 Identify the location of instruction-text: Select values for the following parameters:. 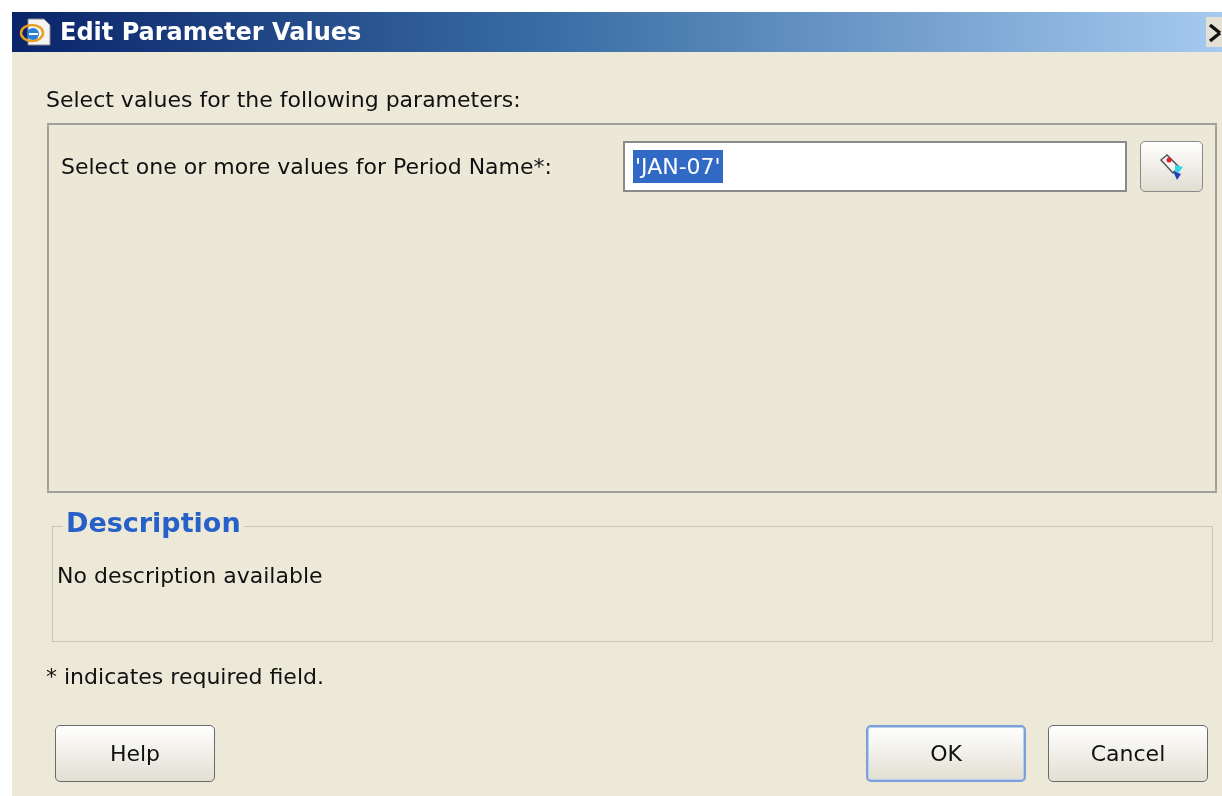
(284, 100).